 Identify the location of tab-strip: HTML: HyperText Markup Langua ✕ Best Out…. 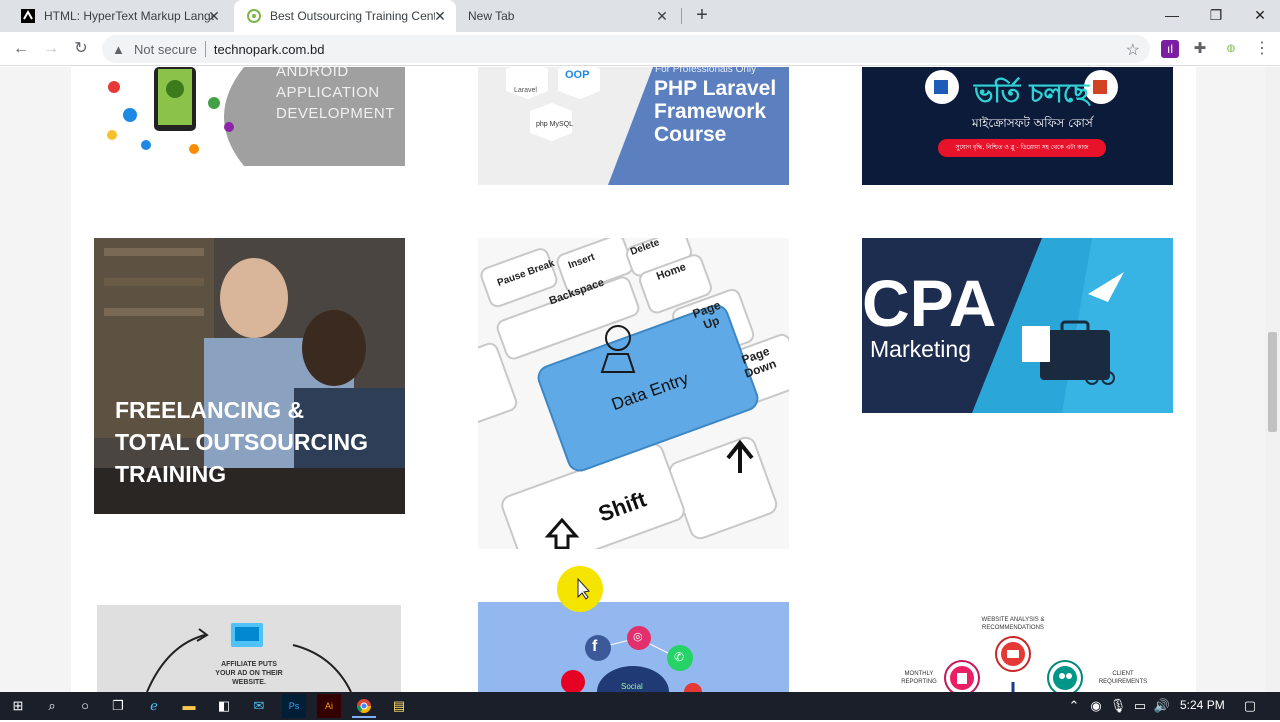
(640, 16).